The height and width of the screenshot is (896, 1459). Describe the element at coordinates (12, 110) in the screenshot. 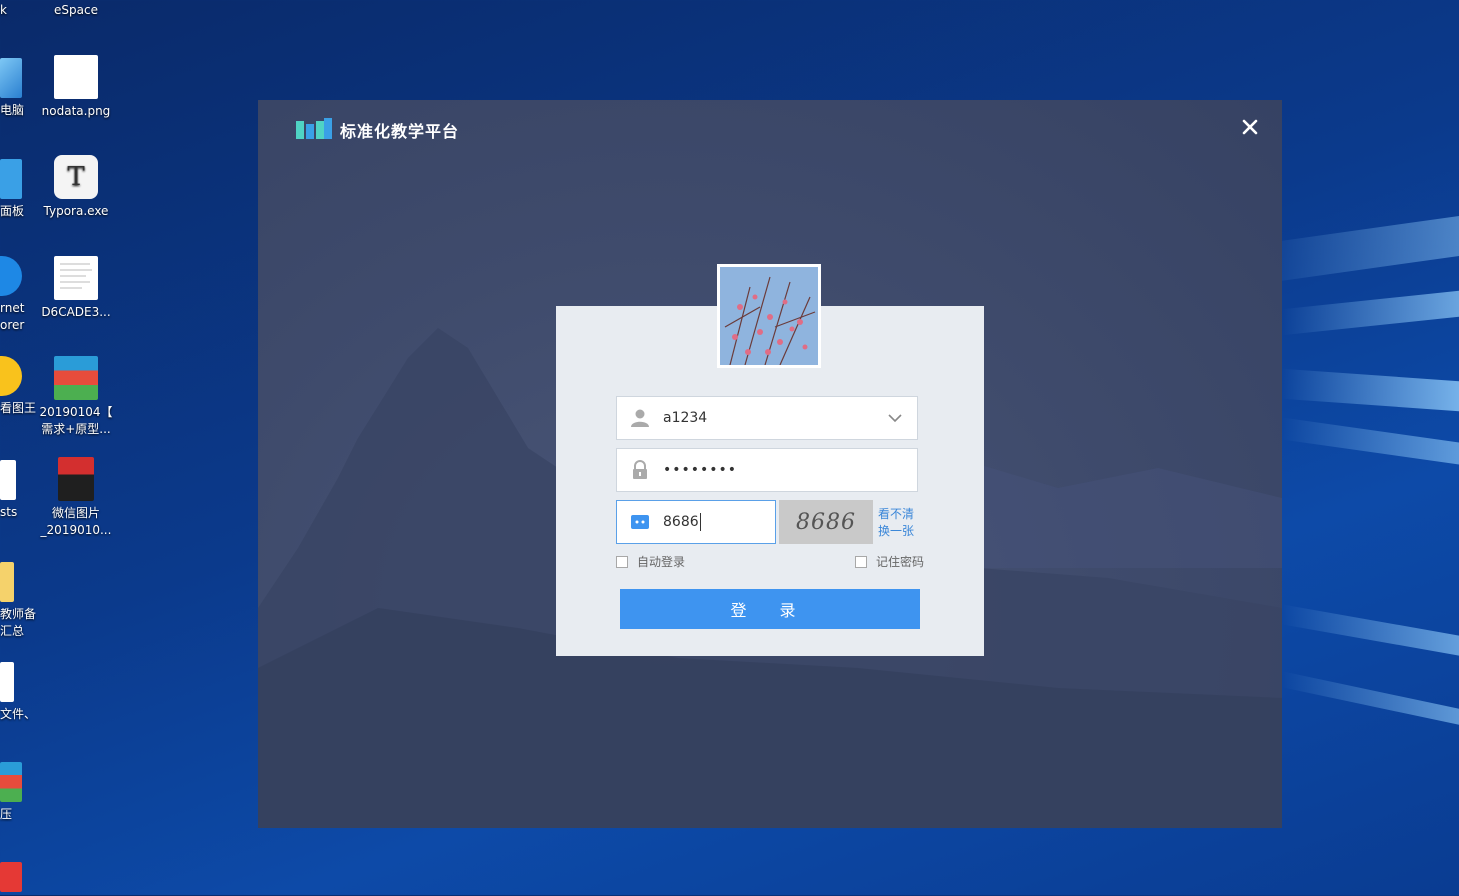

I see `desktop-icon-label: 电脑` at that location.